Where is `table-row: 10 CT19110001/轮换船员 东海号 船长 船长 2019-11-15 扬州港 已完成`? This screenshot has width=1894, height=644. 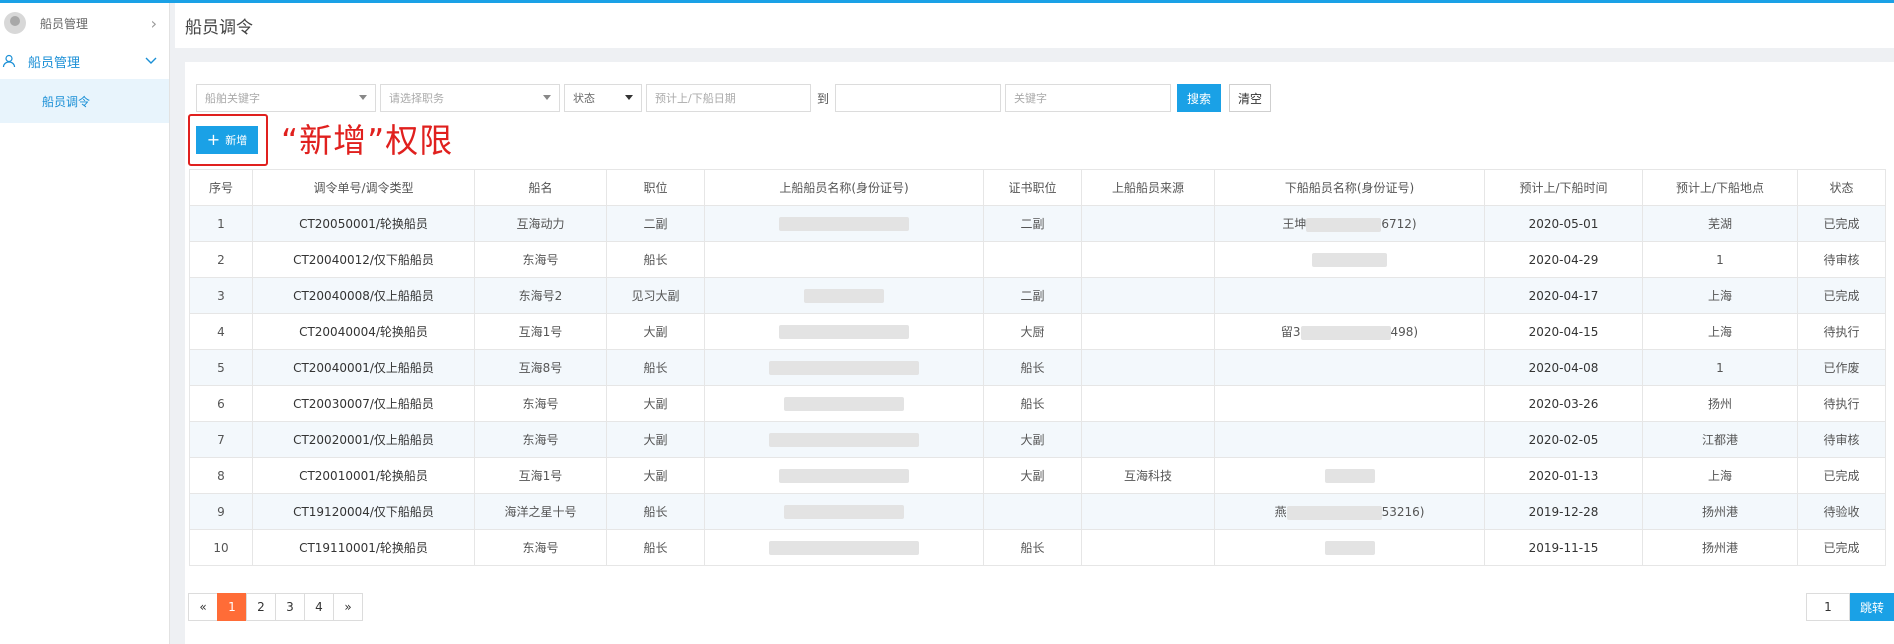
table-row: 10 CT19110001/轮换船员 东海号 船长 船长 2019-11-15 扬州港 已完成 is located at coordinates (1037, 547).